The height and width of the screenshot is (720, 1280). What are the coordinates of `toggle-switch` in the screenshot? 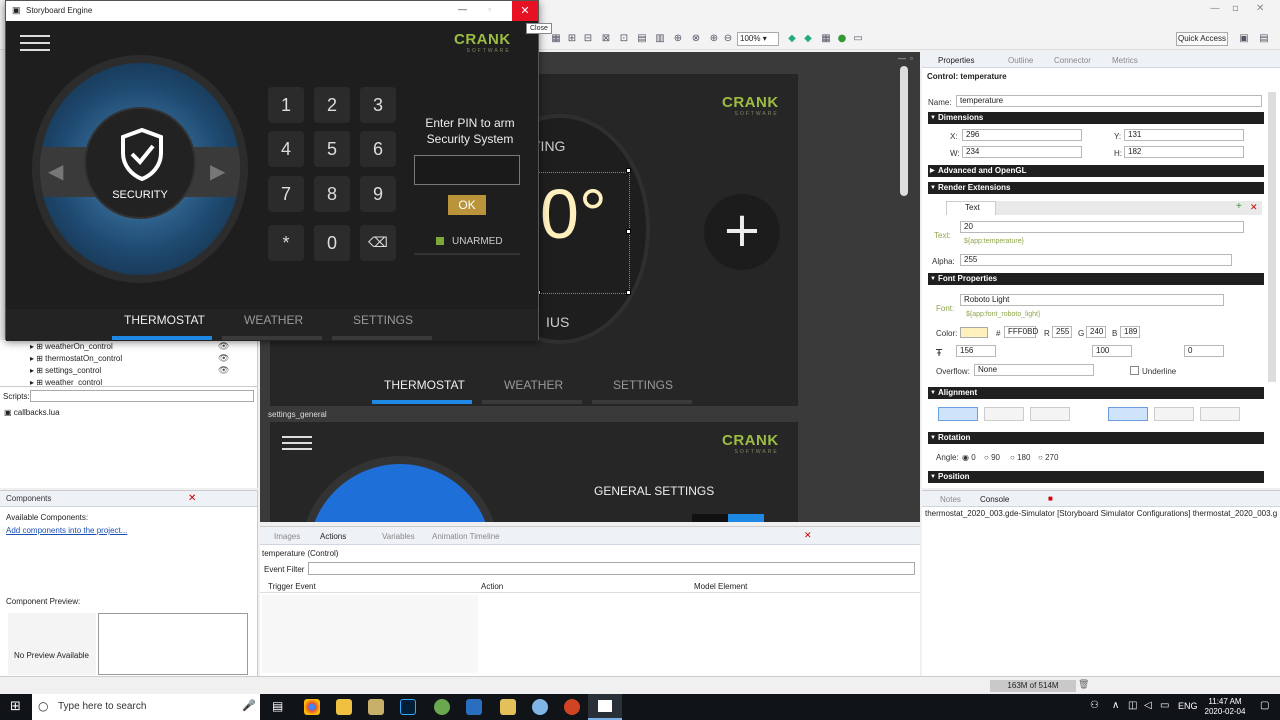 It's located at (728, 518).